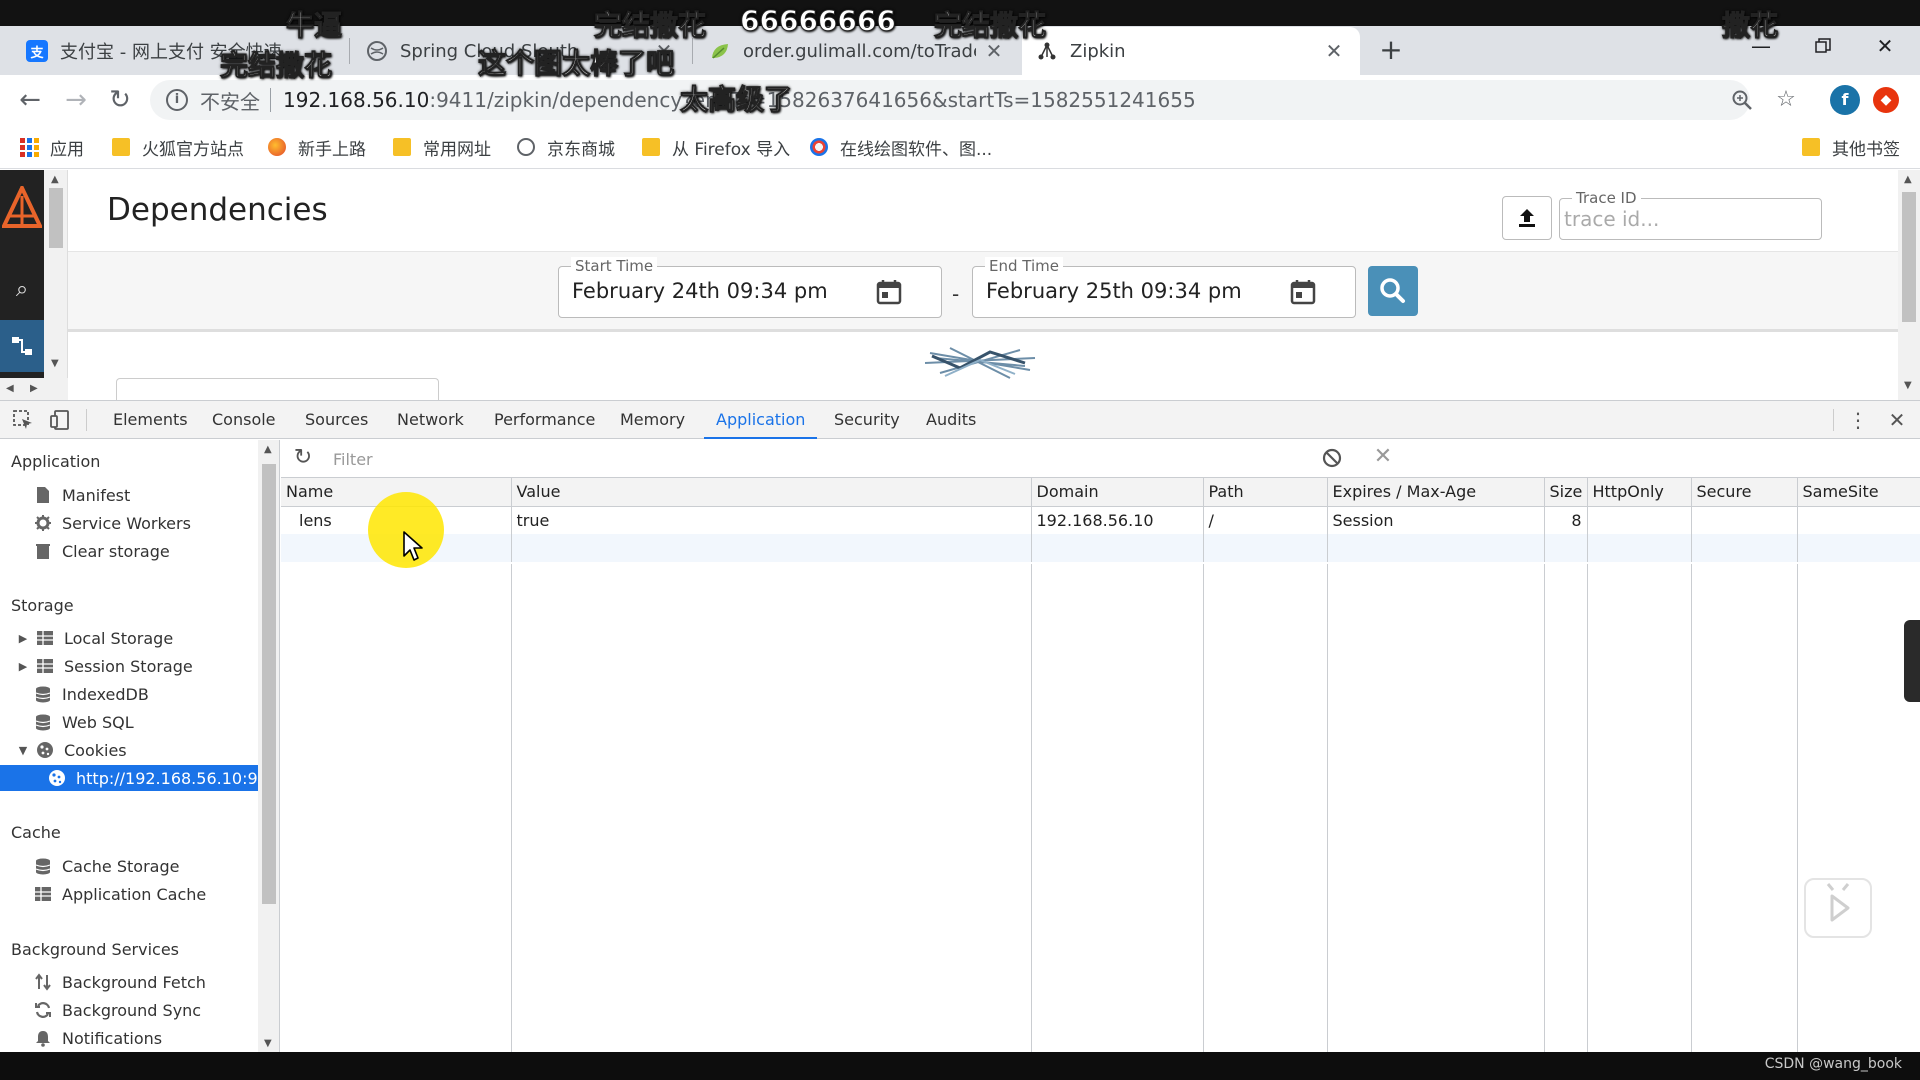  I want to click on sidebar-item-cache-storage: Cache Storage, so click(129, 866).